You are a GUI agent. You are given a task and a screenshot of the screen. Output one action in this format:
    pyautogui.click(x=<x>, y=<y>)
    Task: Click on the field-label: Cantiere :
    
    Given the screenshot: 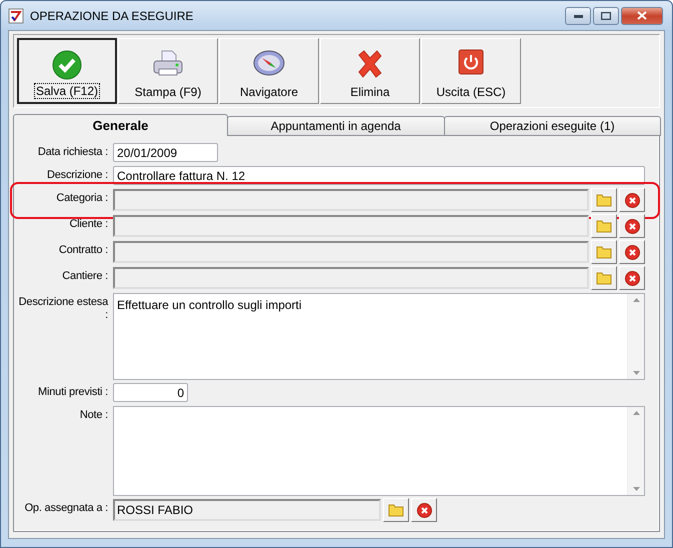 What is the action you would take?
    pyautogui.click(x=84, y=276)
    